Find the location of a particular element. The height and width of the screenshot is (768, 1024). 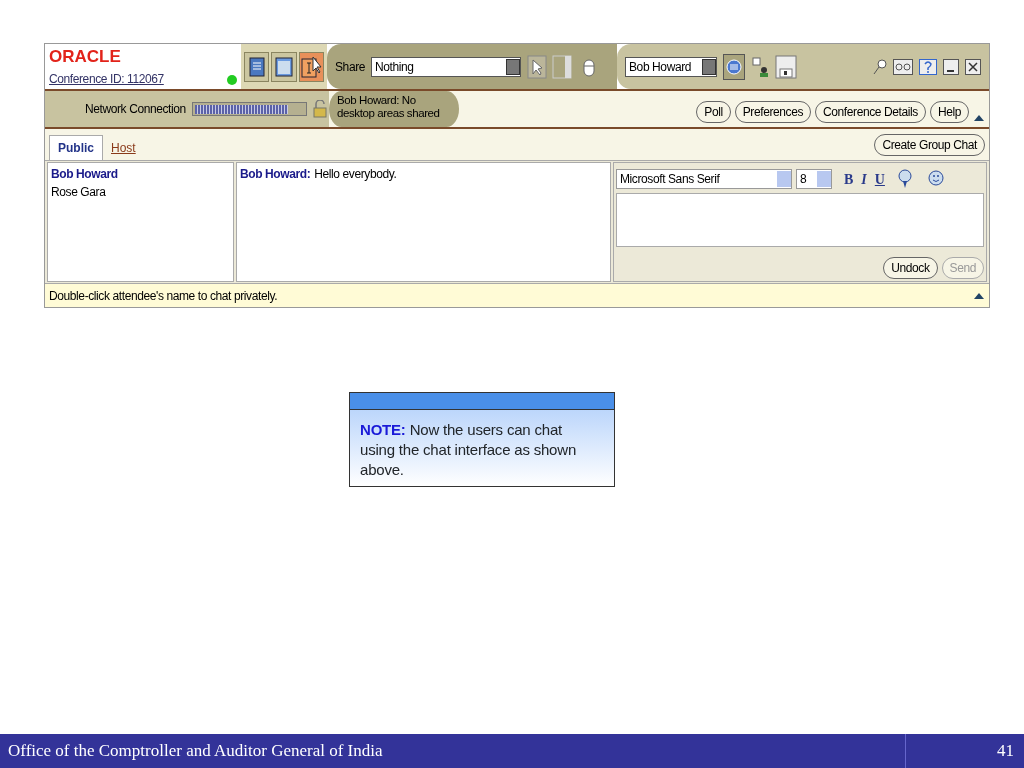

toolbar-button: Poll is located at coordinates (713, 112).